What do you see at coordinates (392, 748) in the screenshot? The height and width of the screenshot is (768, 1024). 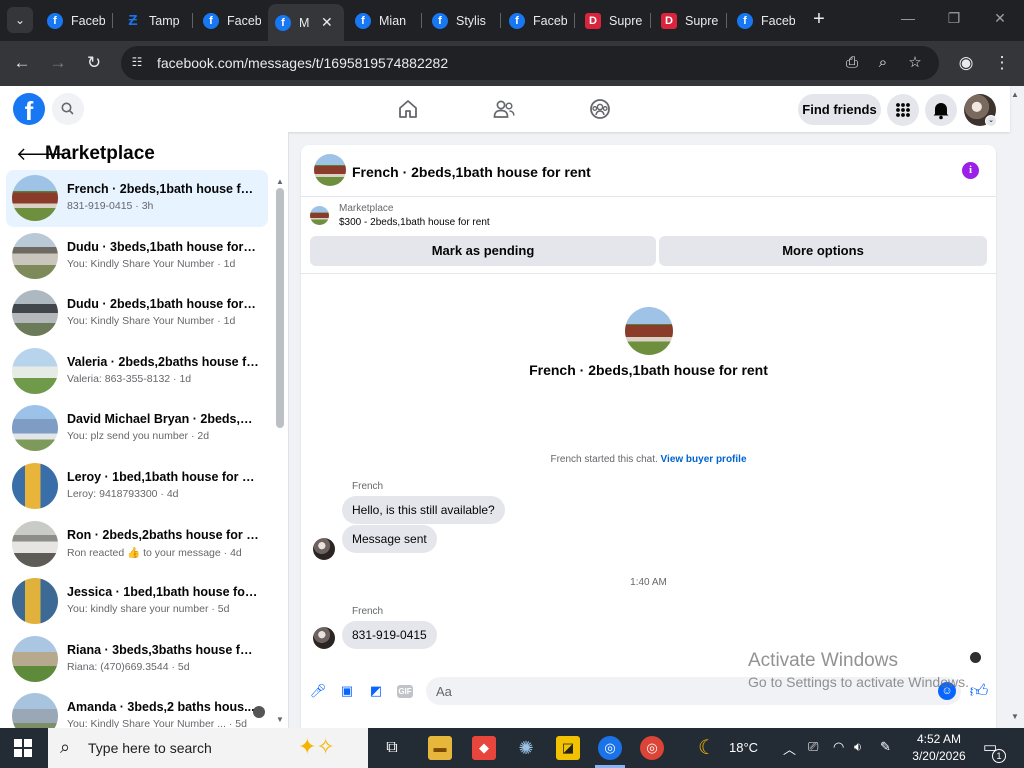 I see `task-view-icon: ⧉` at bounding box center [392, 748].